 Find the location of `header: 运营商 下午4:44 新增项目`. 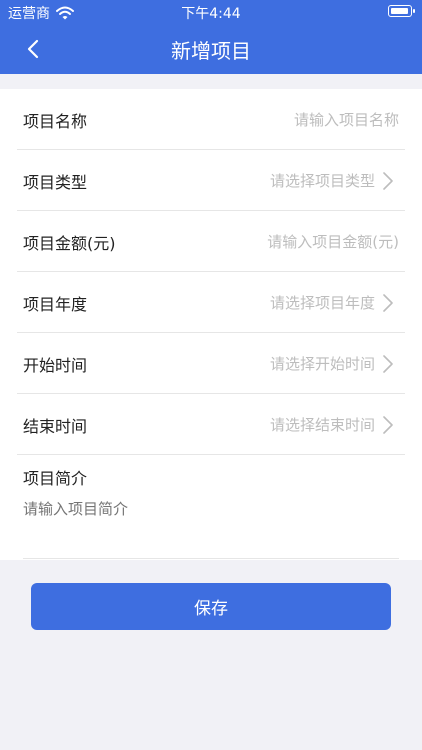

header: 运营商 下午4:44 新增项目 is located at coordinates (211, 37).